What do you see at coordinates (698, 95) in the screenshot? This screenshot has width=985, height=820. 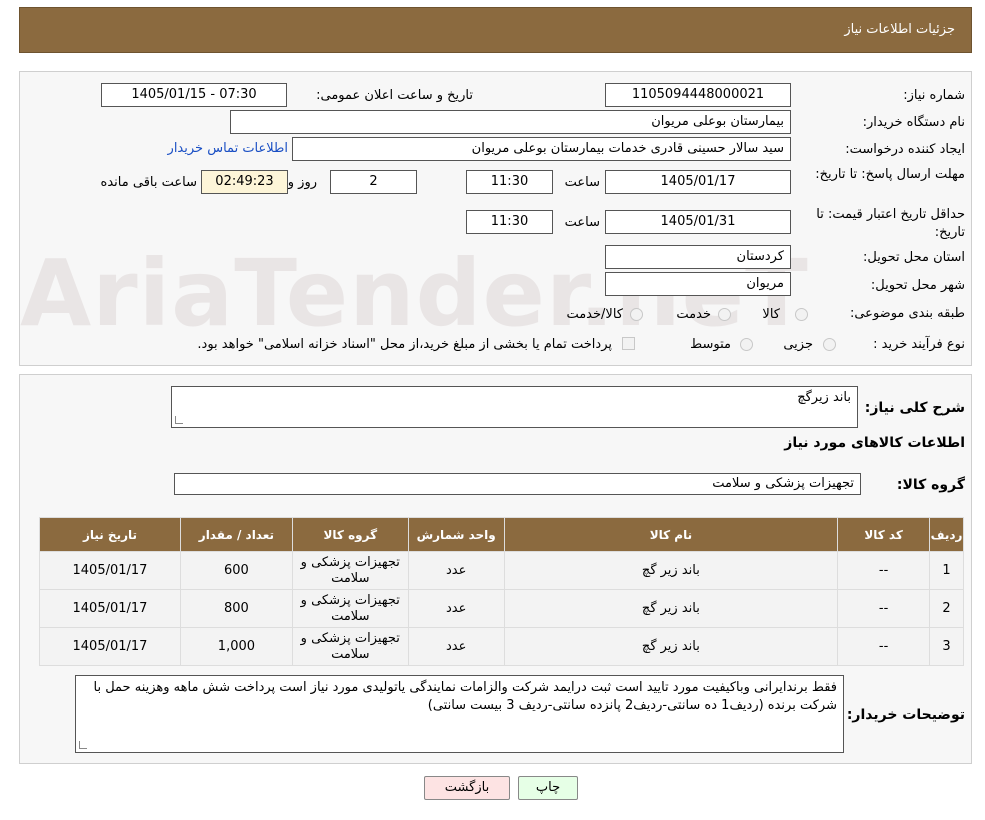 I see `need-number-field: 1105094448000021` at bounding box center [698, 95].